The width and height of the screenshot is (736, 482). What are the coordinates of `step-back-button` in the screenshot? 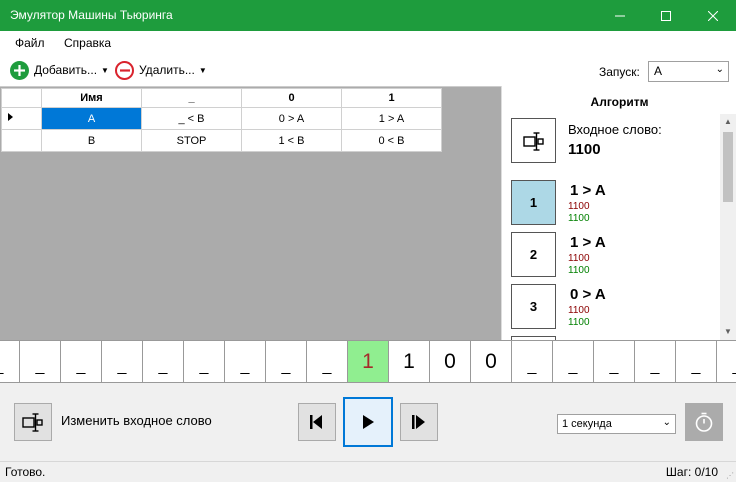 It's located at (317, 422).